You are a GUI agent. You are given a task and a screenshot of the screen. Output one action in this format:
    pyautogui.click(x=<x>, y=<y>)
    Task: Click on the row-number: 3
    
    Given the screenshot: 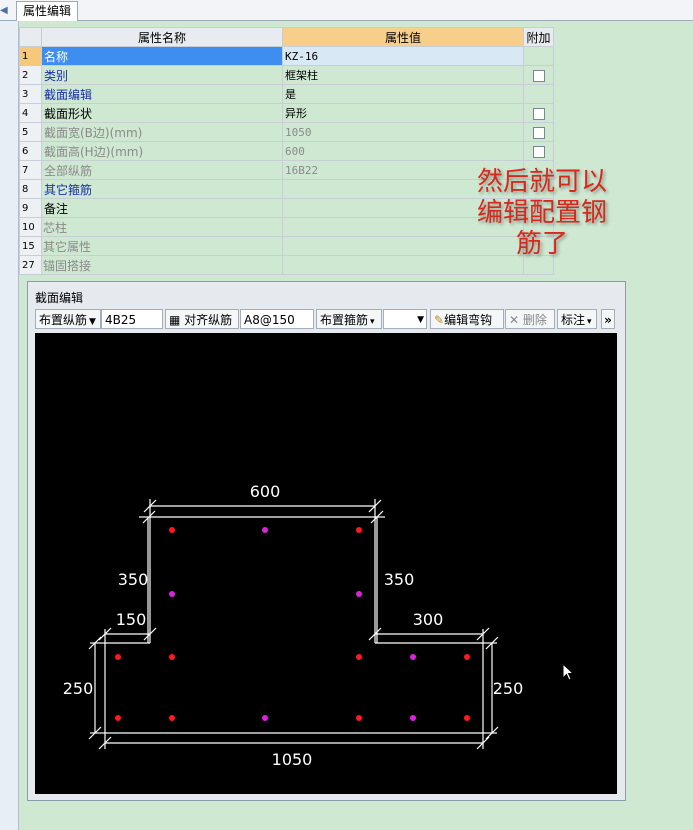 What is the action you would take?
    pyautogui.click(x=30, y=94)
    